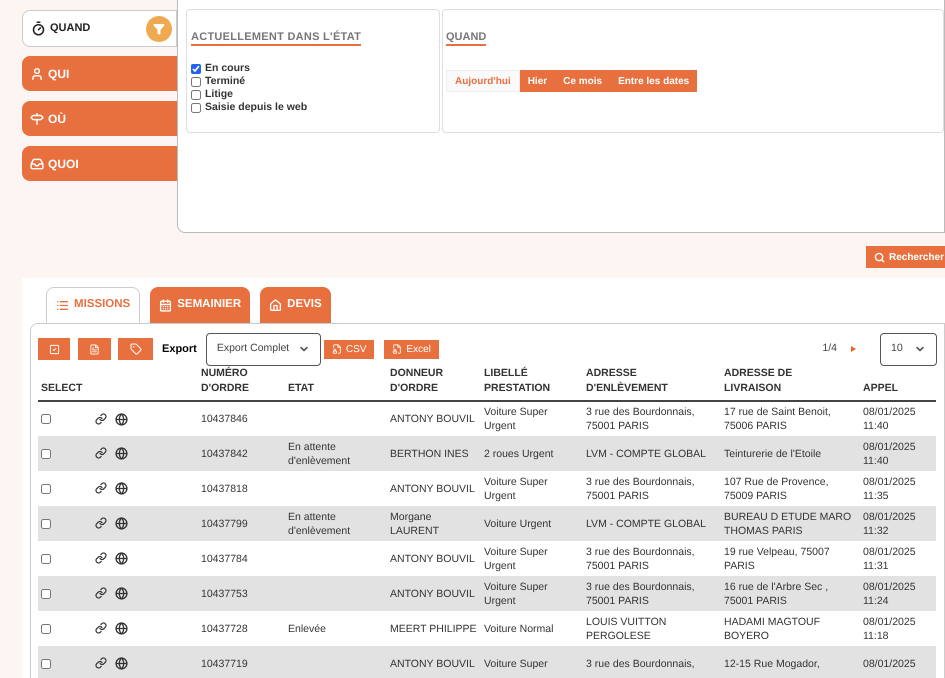 The width and height of the screenshot is (945, 678). What do you see at coordinates (224, 454) in the screenshot?
I see `table-cell: 10437842` at bounding box center [224, 454].